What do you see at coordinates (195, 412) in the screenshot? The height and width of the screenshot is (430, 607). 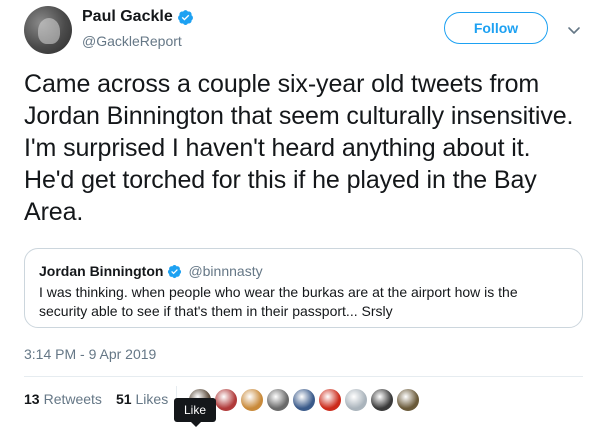 I see `like-tooltip: Like` at bounding box center [195, 412].